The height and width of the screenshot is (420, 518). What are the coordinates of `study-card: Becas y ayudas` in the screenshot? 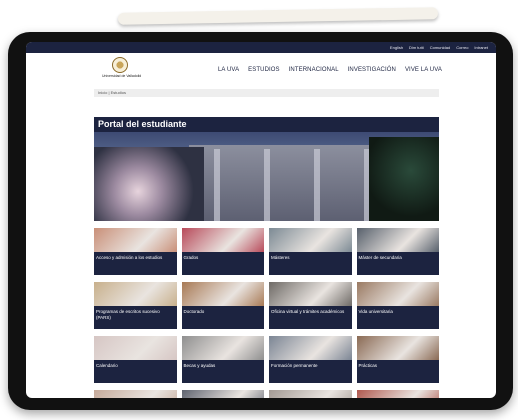 It's located at (222, 359).